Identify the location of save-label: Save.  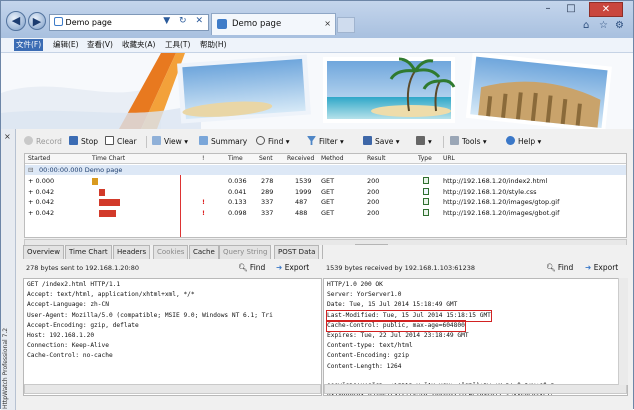
(384, 141).